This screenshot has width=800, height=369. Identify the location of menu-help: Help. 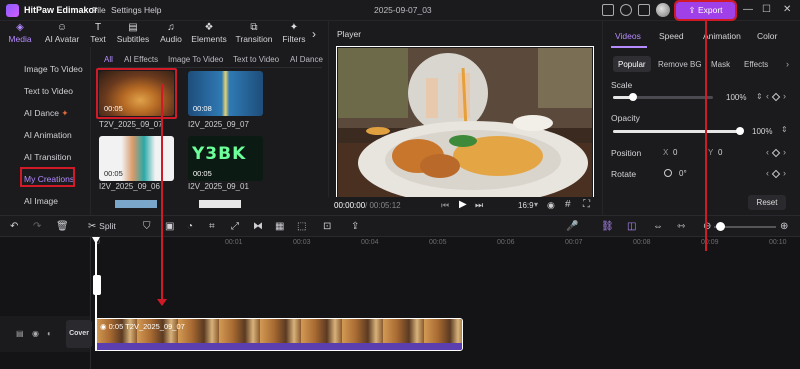
(152, 10).